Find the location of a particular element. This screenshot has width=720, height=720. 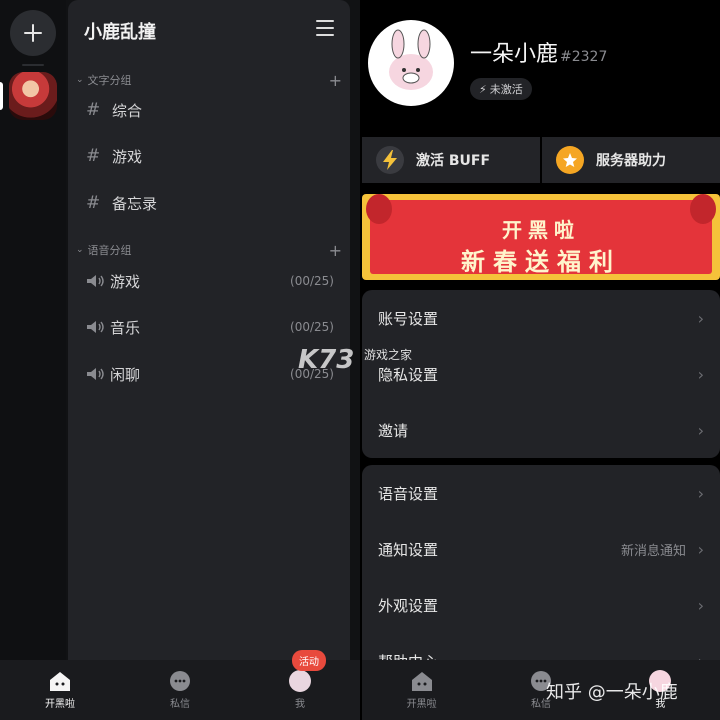

row-label: 语音设置 is located at coordinates (408, 493).